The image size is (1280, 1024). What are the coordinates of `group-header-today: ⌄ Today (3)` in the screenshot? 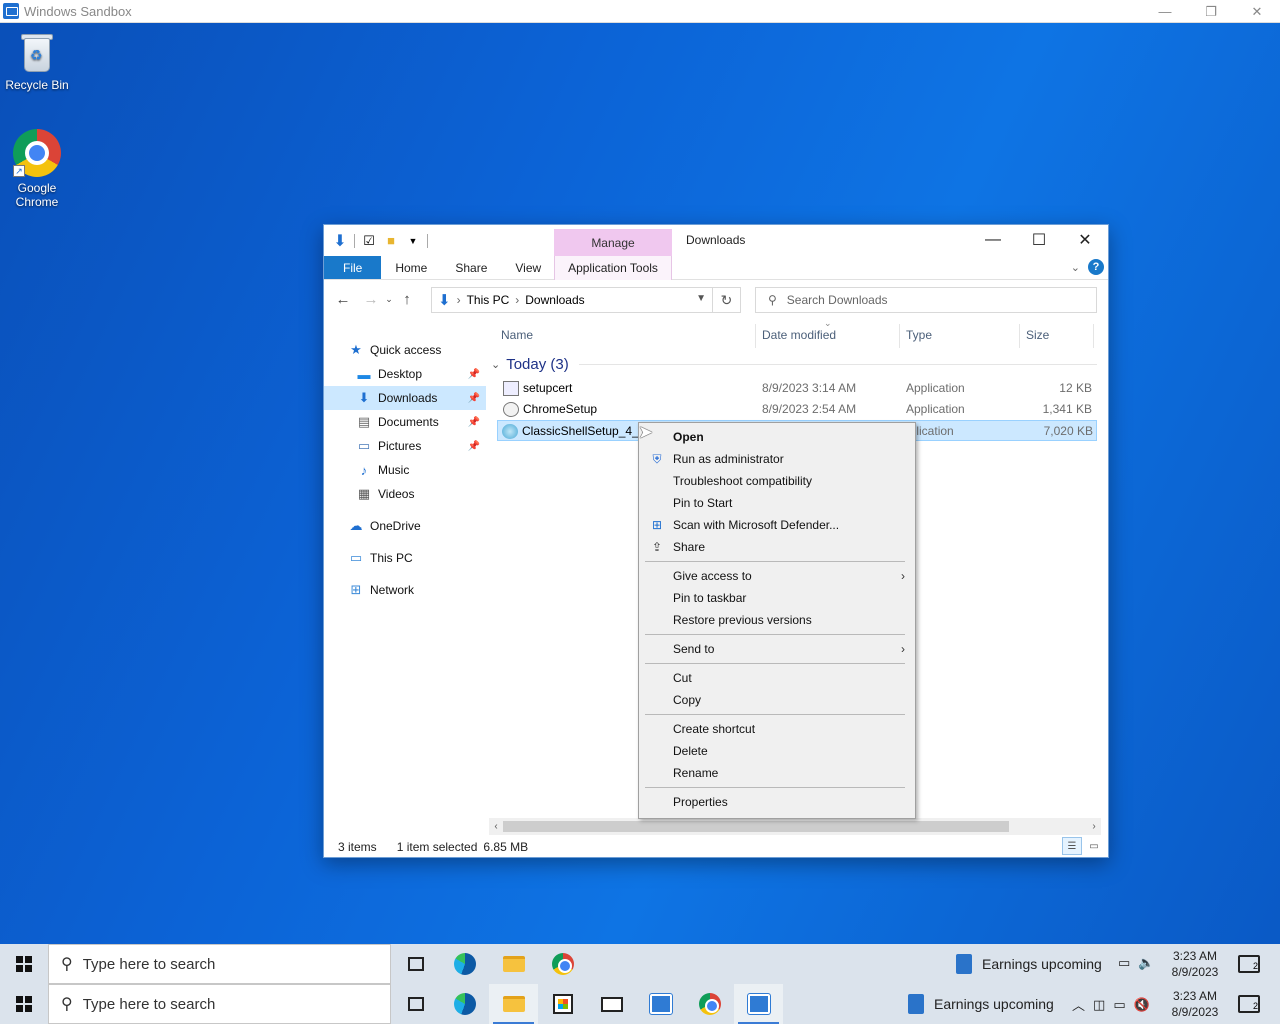 It's located at (795, 364).